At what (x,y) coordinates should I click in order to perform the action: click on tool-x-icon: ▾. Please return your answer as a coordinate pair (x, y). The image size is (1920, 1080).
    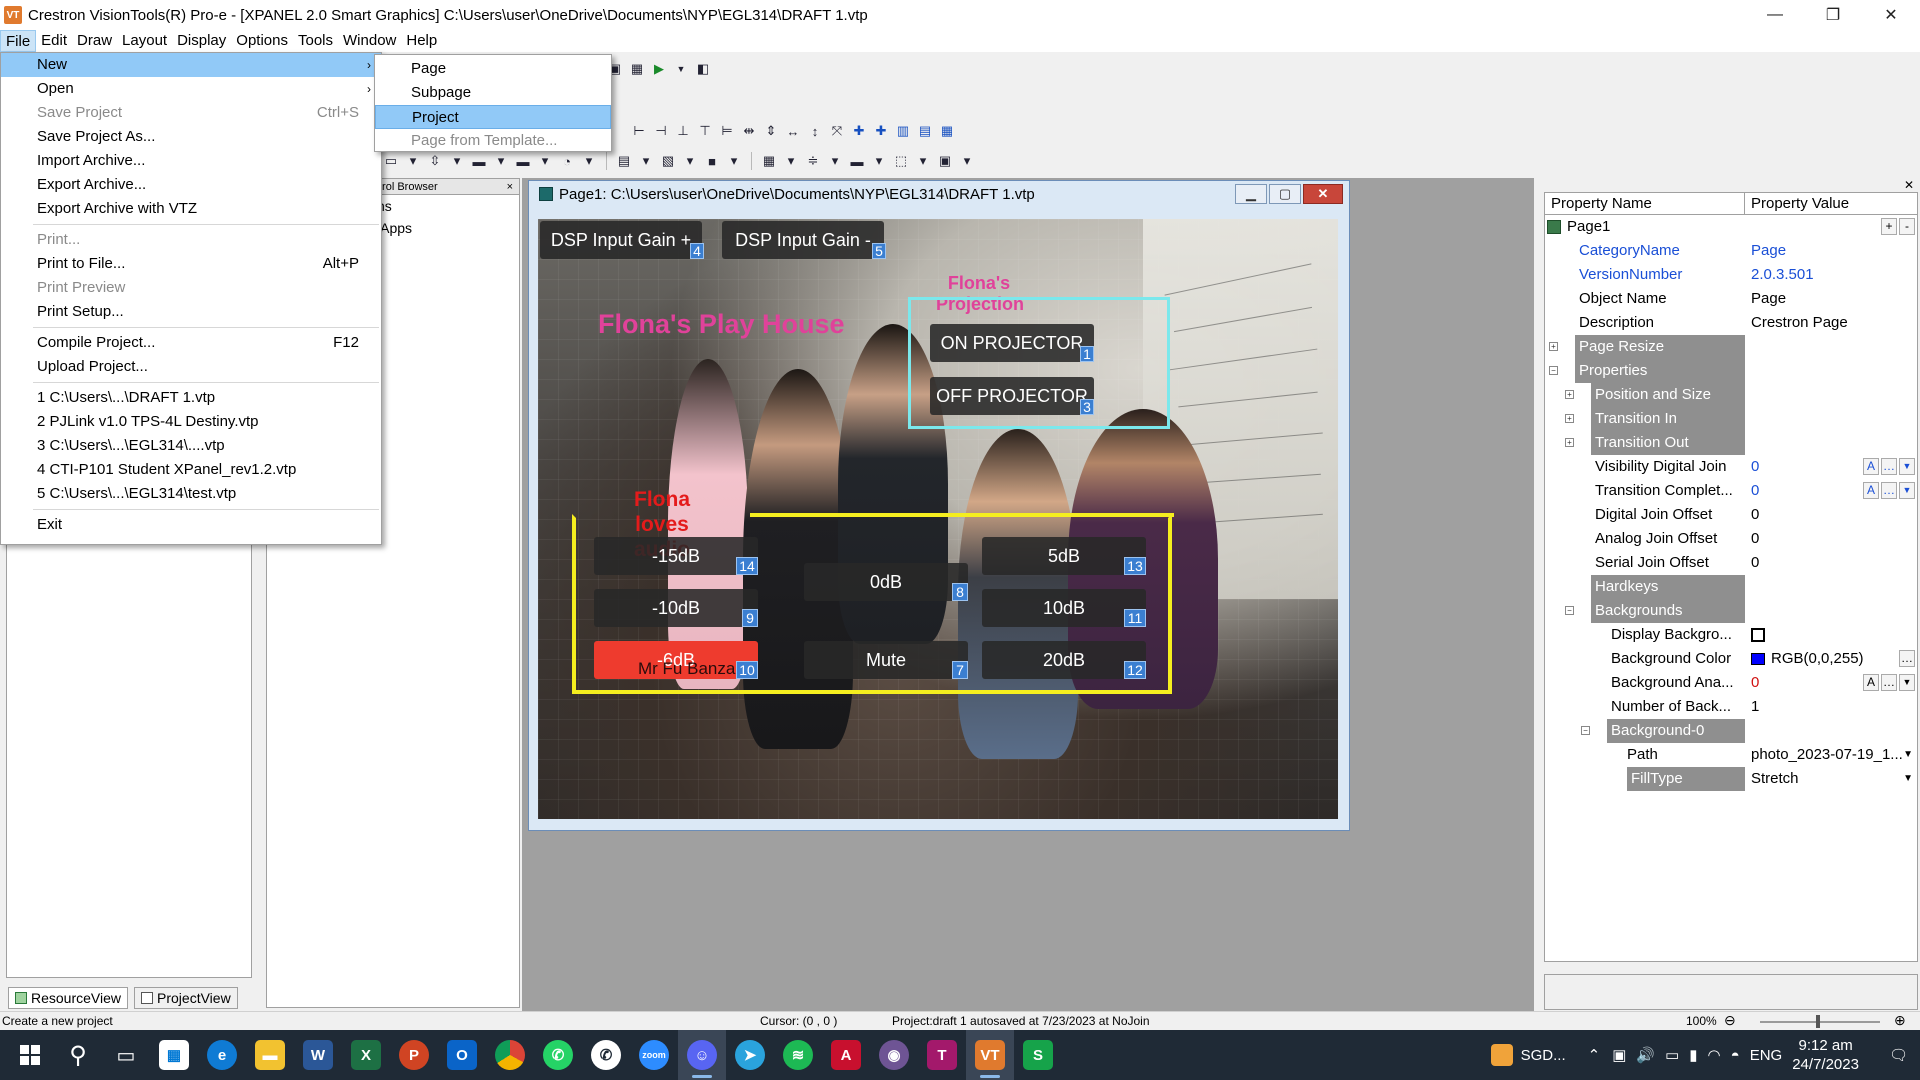
    Looking at the image, I should click on (923, 161).